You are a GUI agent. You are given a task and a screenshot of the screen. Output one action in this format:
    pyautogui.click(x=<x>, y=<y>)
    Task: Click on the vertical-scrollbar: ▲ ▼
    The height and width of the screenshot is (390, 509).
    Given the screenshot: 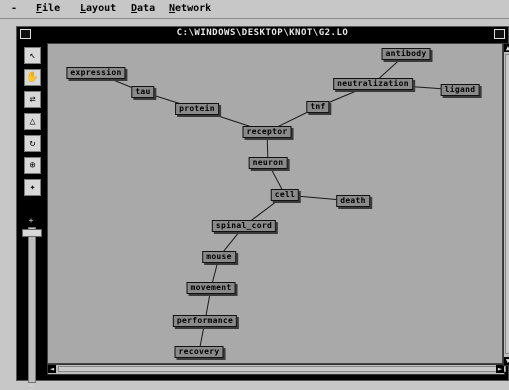 What is the action you would take?
    pyautogui.click(x=506, y=204)
    